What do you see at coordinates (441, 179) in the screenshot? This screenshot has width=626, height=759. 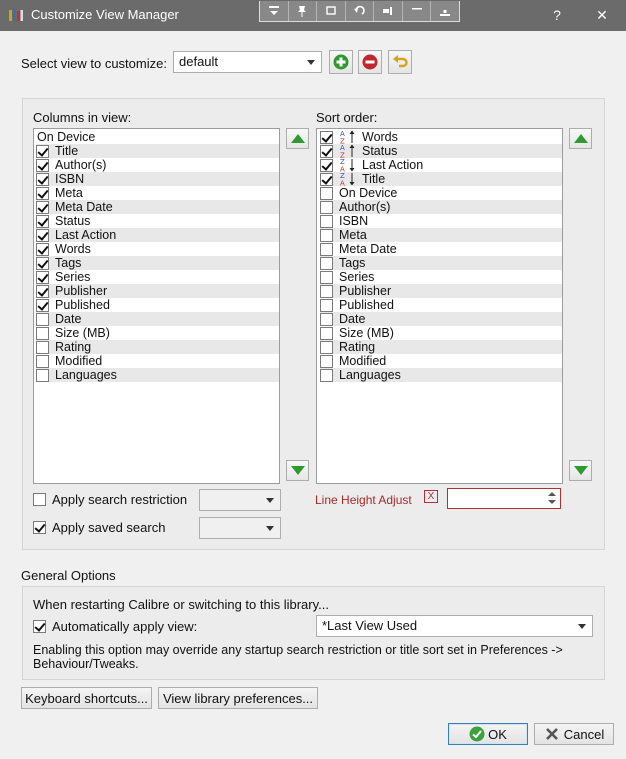 I see `sort-list-item: Z A Title` at bounding box center [441, 179].